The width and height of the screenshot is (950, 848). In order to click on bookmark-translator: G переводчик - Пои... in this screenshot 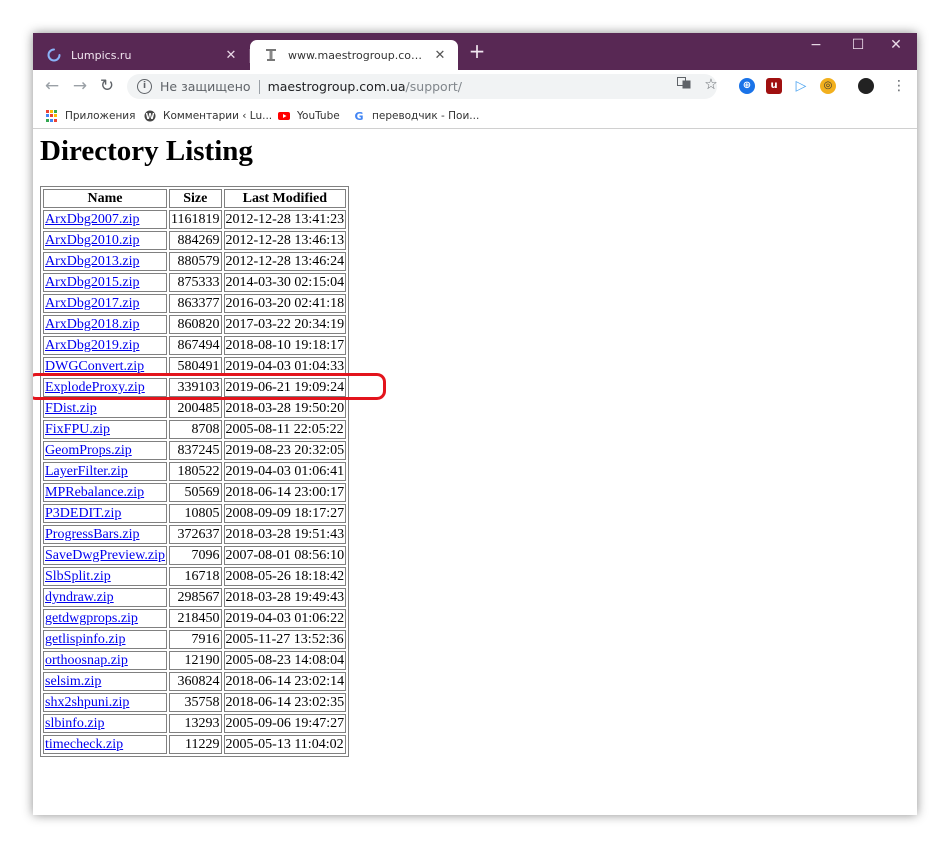, I will do `click(416, 116)`.